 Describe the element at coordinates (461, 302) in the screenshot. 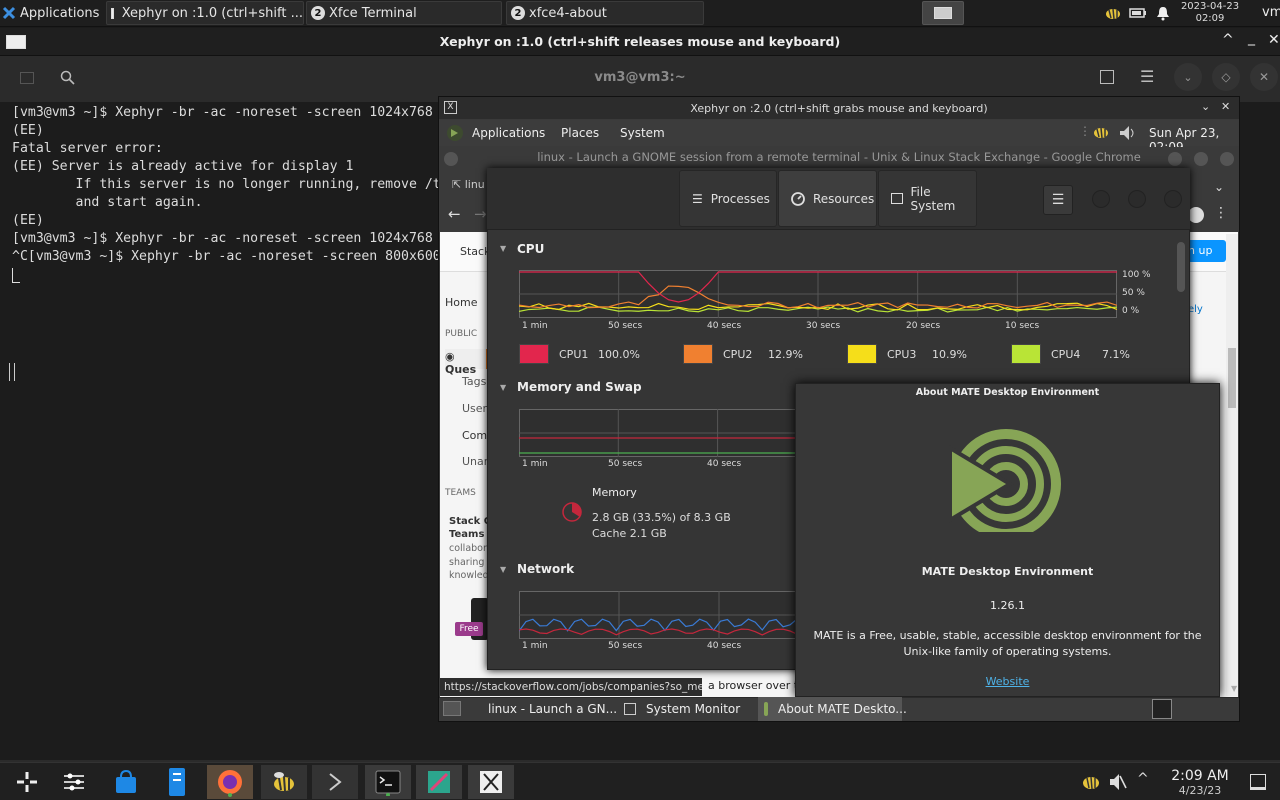

I see `so-nav-home: Home` at that location.